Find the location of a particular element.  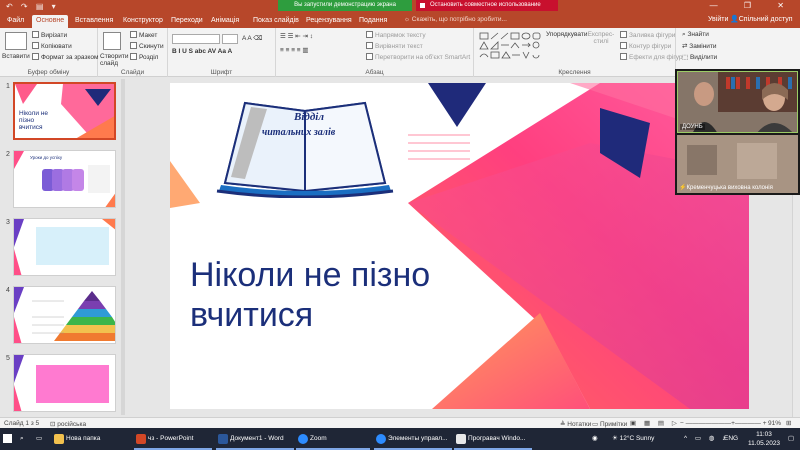

lightbulb-icon: ☼ is located at coordinates (408, 19).